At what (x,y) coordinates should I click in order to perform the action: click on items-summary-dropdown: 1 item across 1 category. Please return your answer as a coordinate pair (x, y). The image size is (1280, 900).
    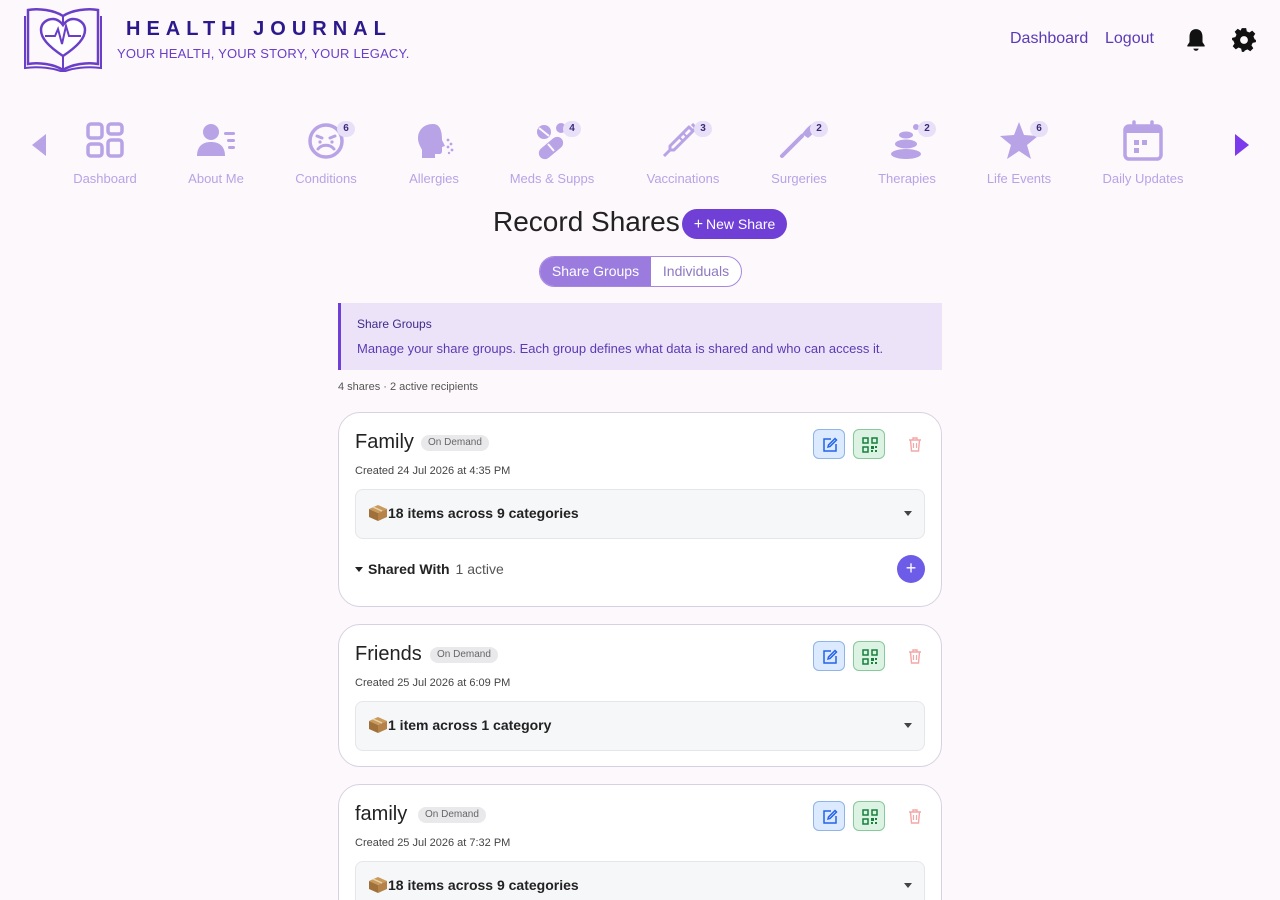
    Looking at the image, I should click on (640, 726).